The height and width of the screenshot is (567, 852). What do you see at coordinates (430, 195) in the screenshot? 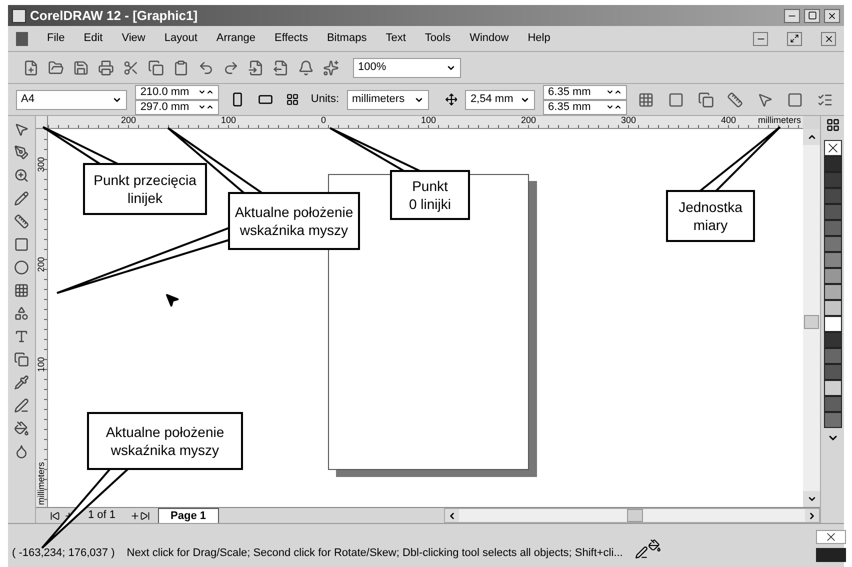
I see `callout-label: Punkt 0 linijki` at bounding box center [430, 195].